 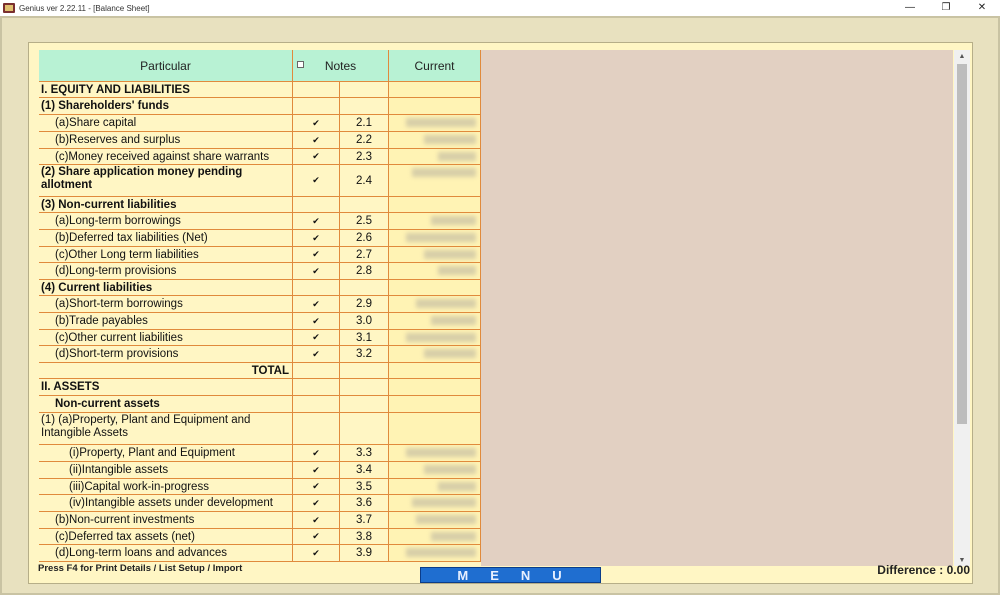 I want to click on column-header-current: Current, so click(x=435, y=66).